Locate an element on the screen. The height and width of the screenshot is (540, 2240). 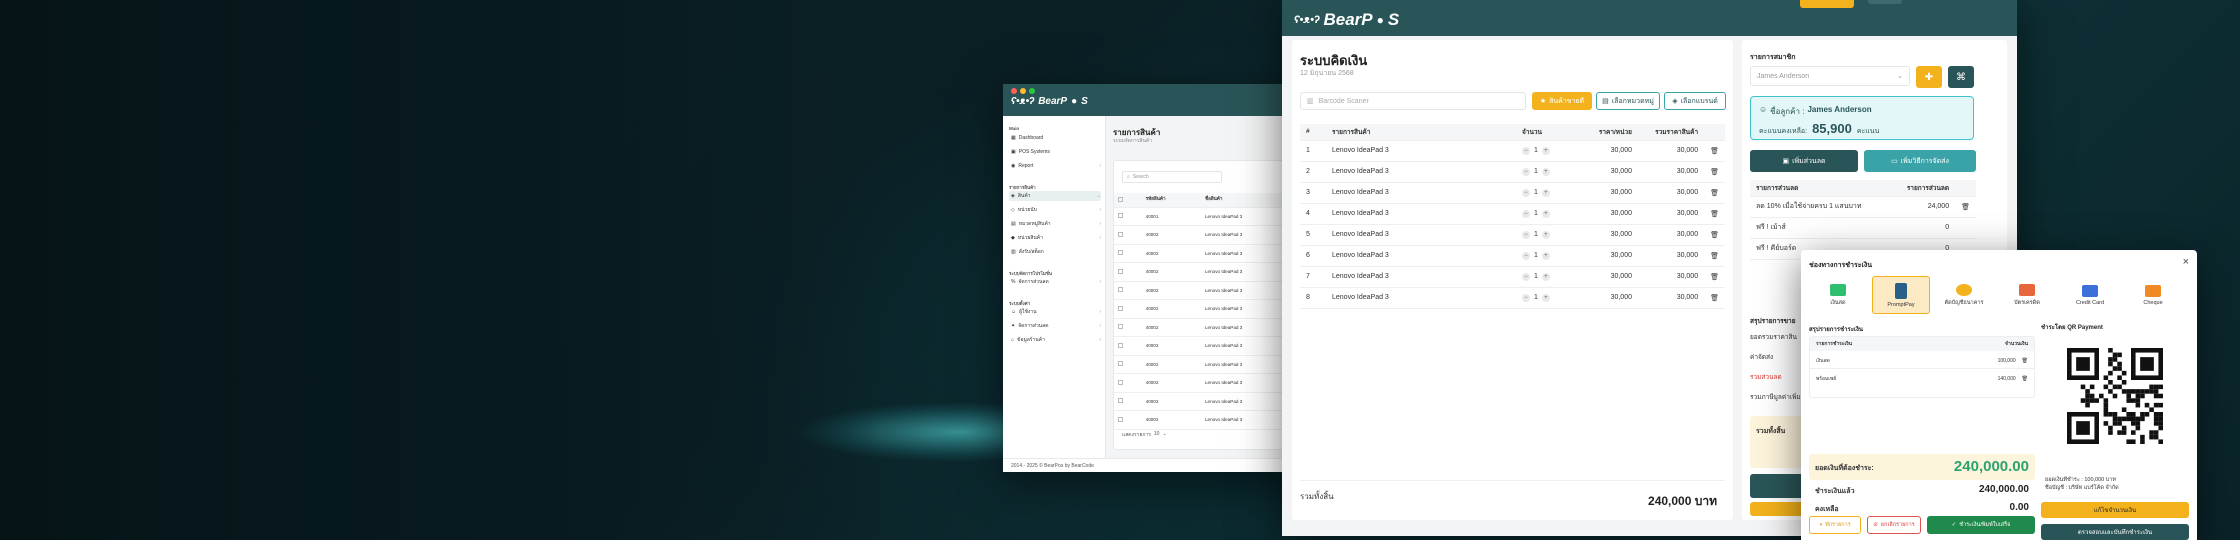
minimize-dot is located at coordinates (1023, 91).